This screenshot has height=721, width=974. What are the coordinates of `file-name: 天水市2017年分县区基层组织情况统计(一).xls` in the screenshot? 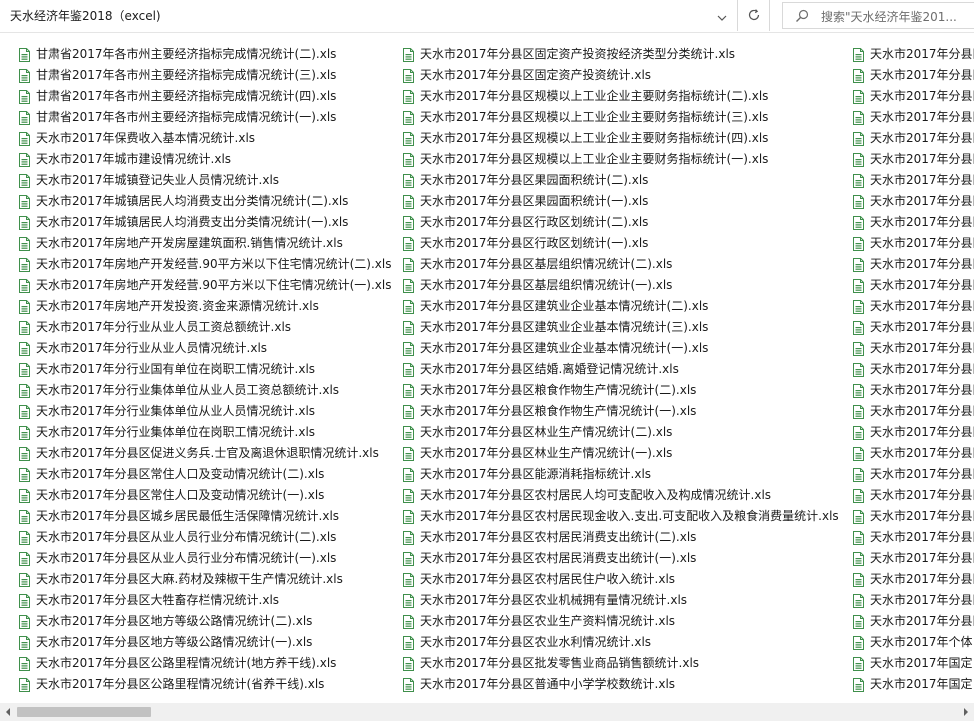 It's located at (546, 285).